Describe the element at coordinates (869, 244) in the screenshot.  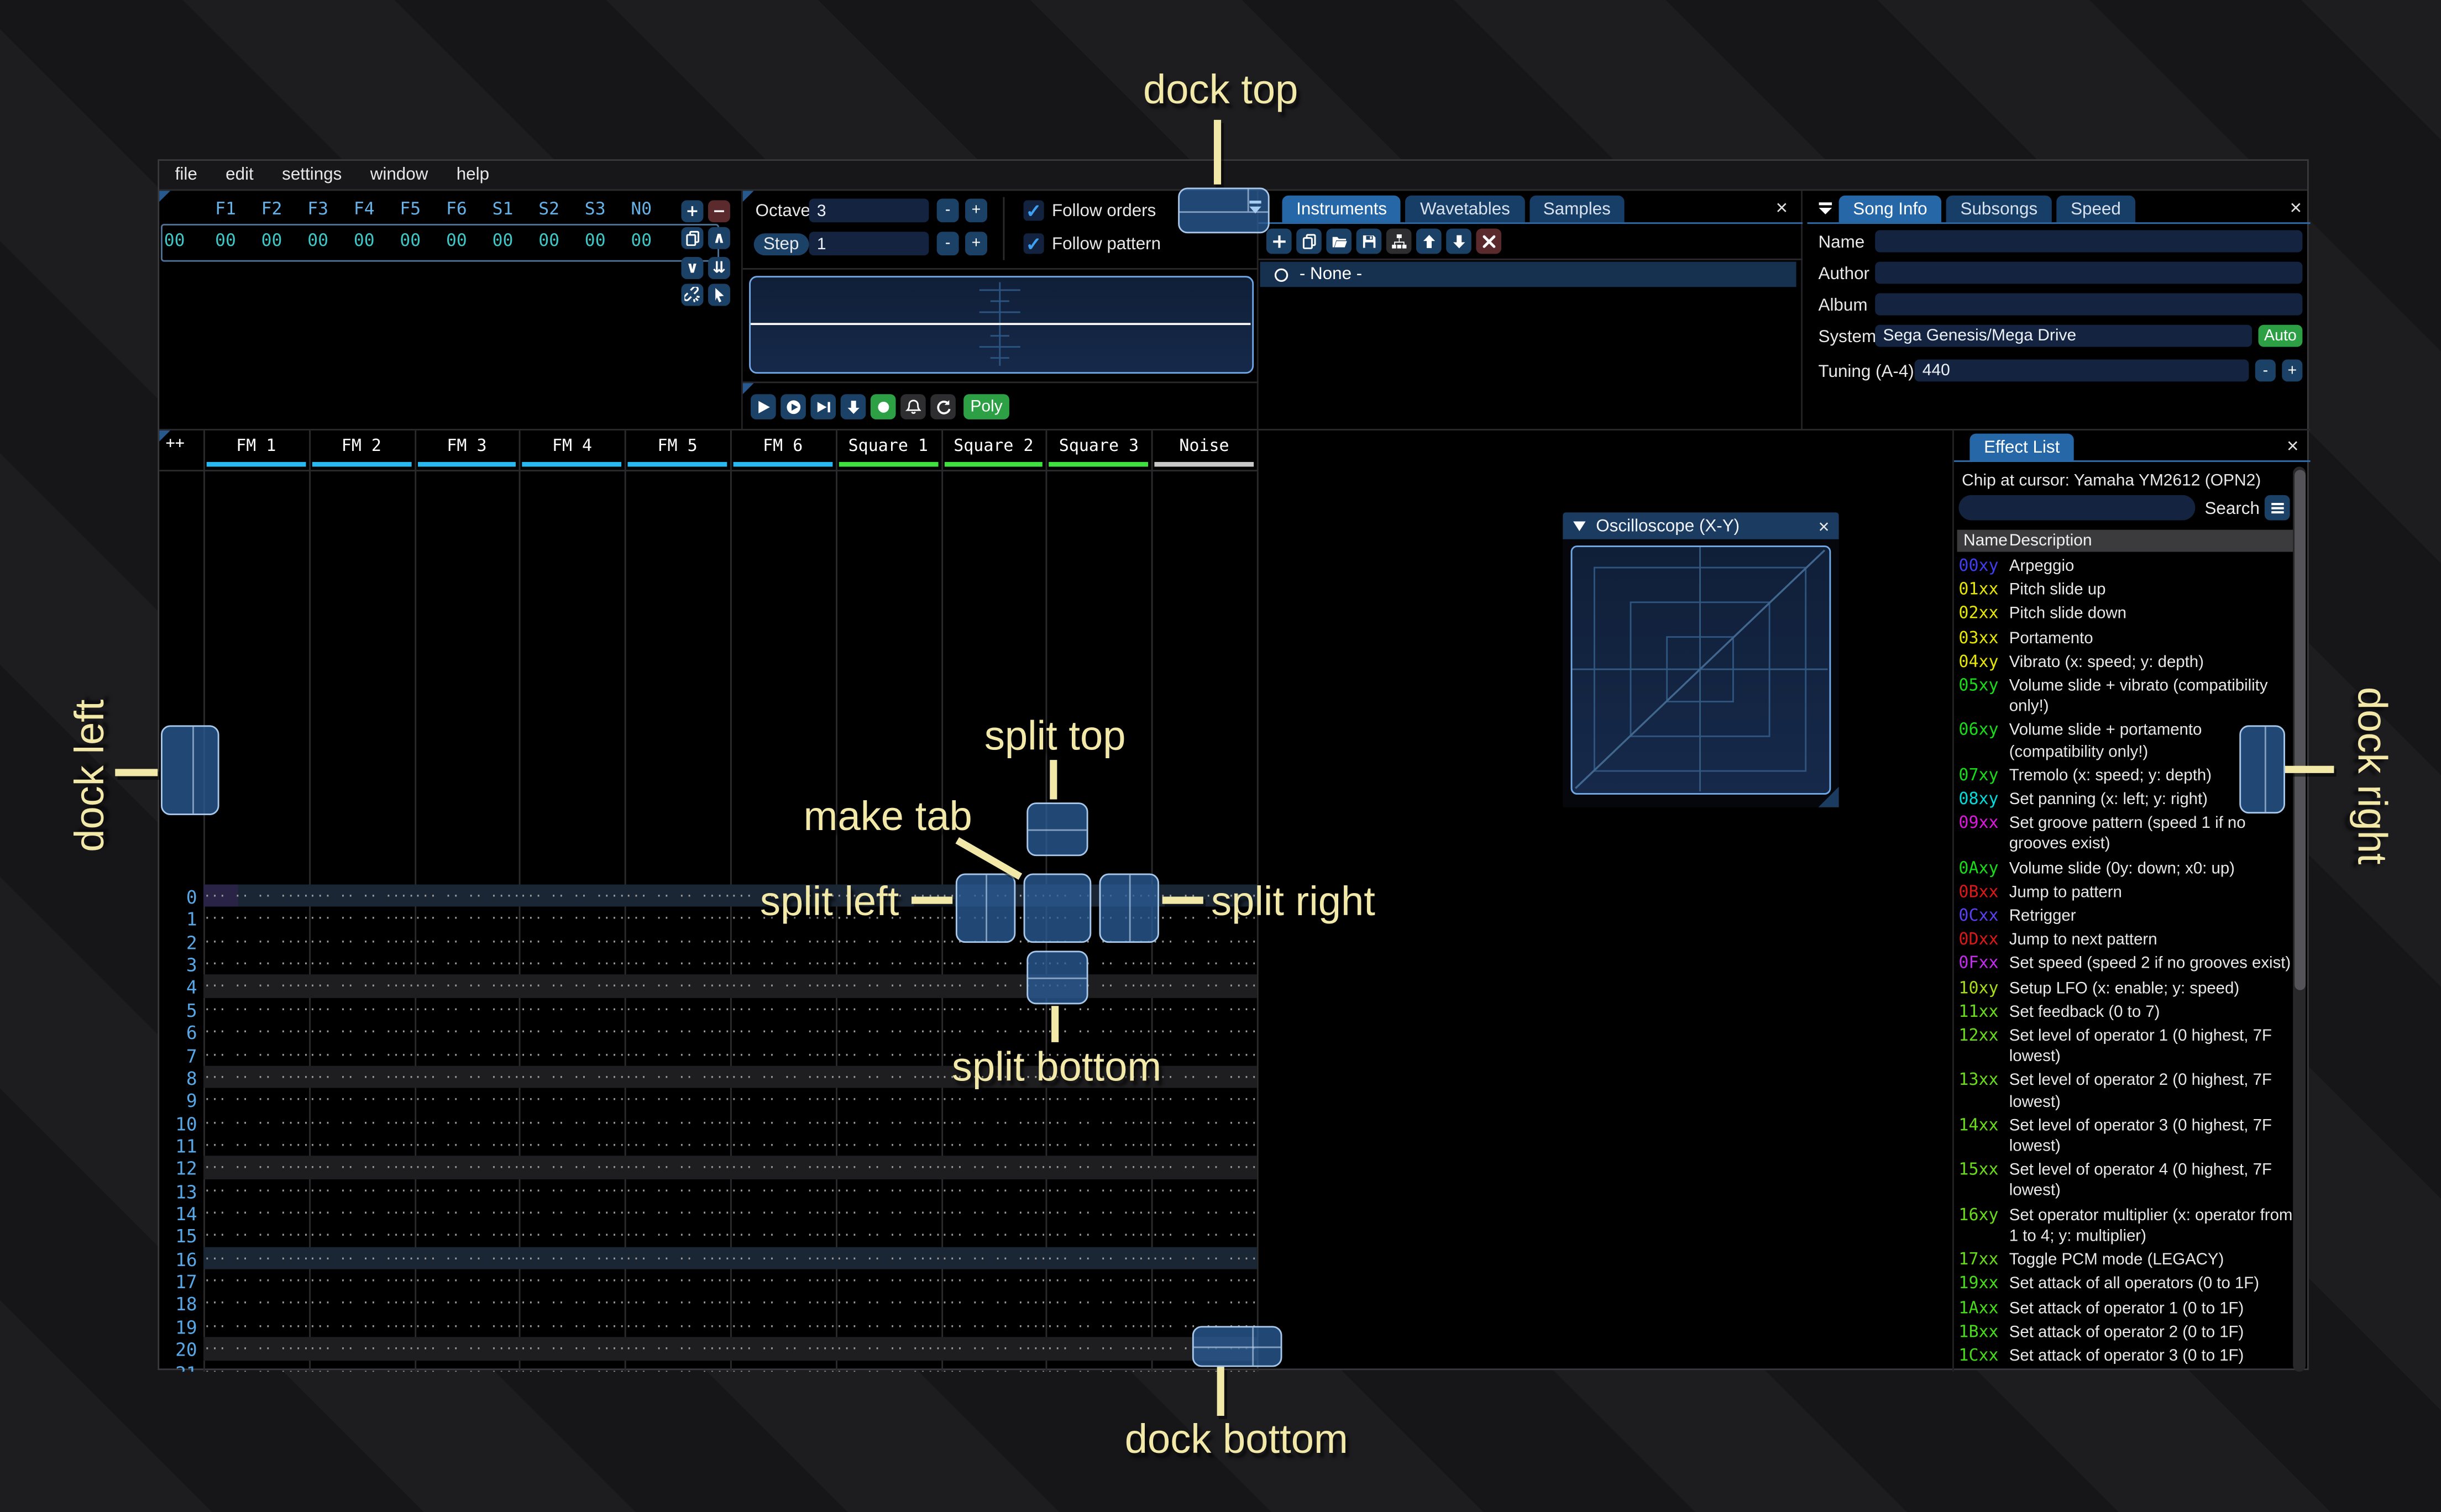
I see `step-input: 1` at that location.